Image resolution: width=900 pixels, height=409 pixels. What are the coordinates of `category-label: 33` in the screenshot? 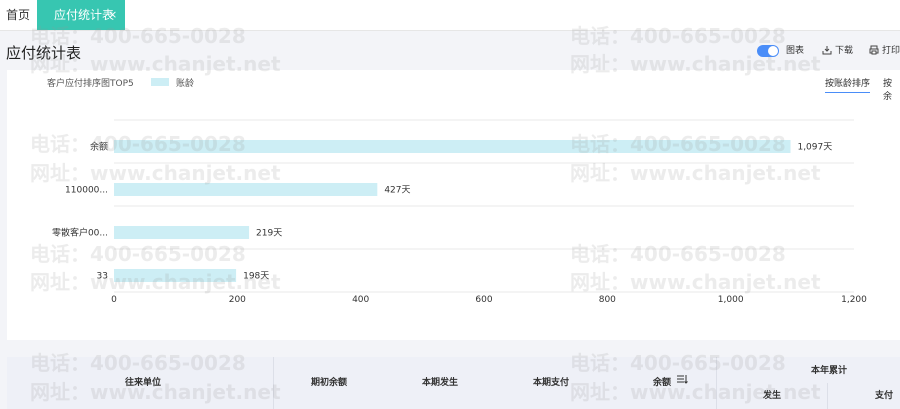 It's located at (102, 277).